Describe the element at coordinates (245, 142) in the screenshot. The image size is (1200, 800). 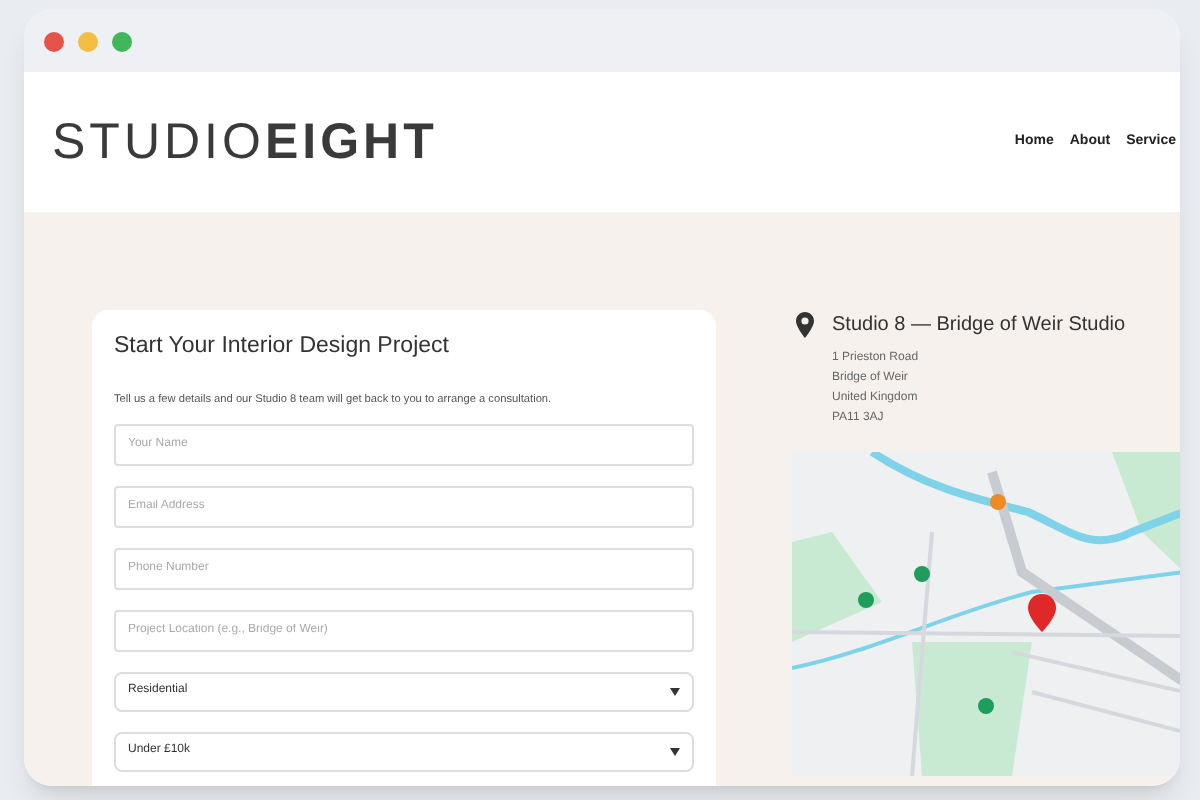
I see `logo: STUDIOEIGHT` at that location.